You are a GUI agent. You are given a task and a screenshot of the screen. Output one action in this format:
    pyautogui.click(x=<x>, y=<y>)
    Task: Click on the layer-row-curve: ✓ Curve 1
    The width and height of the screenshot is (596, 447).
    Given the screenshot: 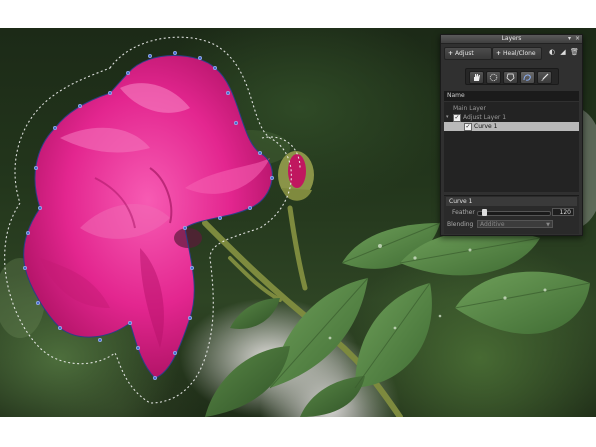 What is the action you would take?
    pyautogui.click(x=511, y=126)
    